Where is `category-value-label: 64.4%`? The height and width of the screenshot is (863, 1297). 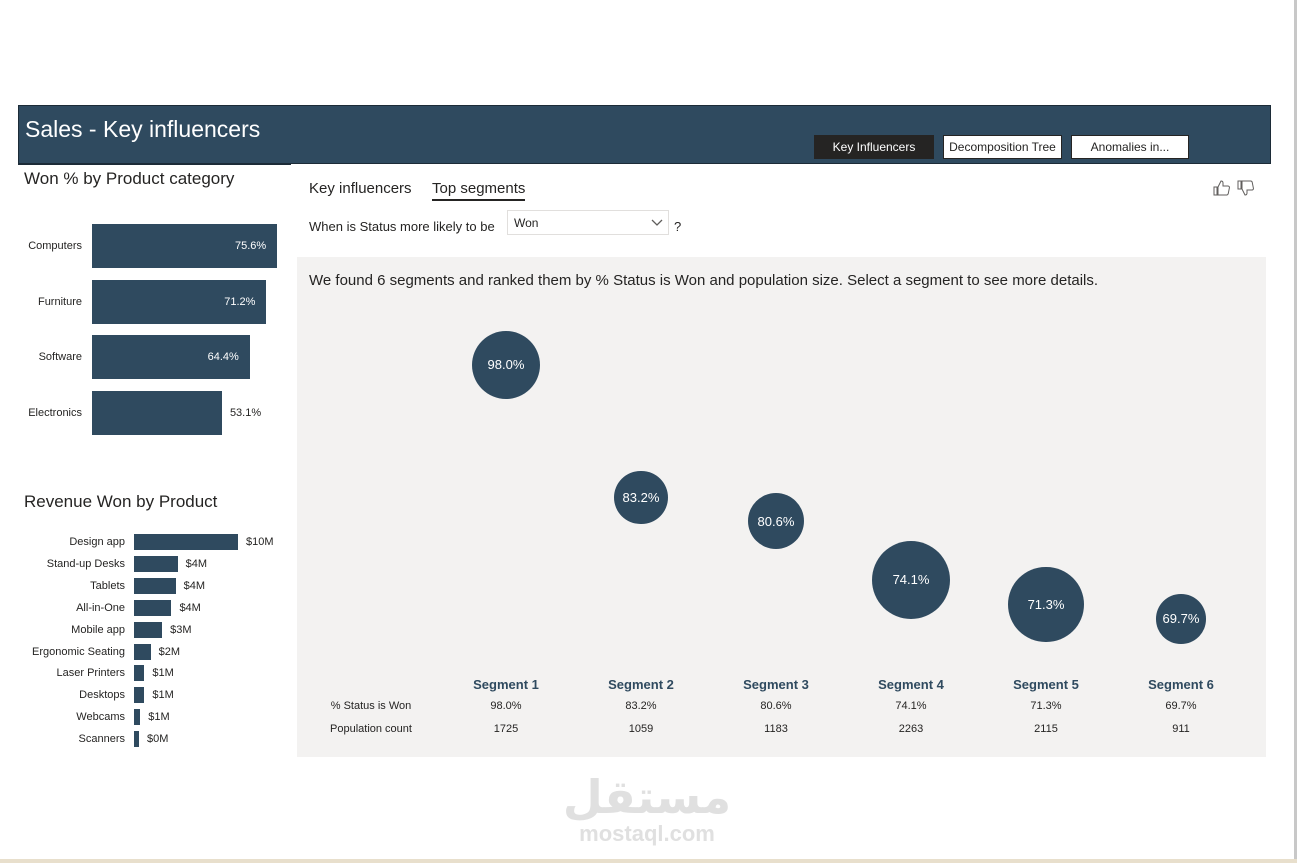
category-value-label: 64.4% is located at coordinates (223, 357).